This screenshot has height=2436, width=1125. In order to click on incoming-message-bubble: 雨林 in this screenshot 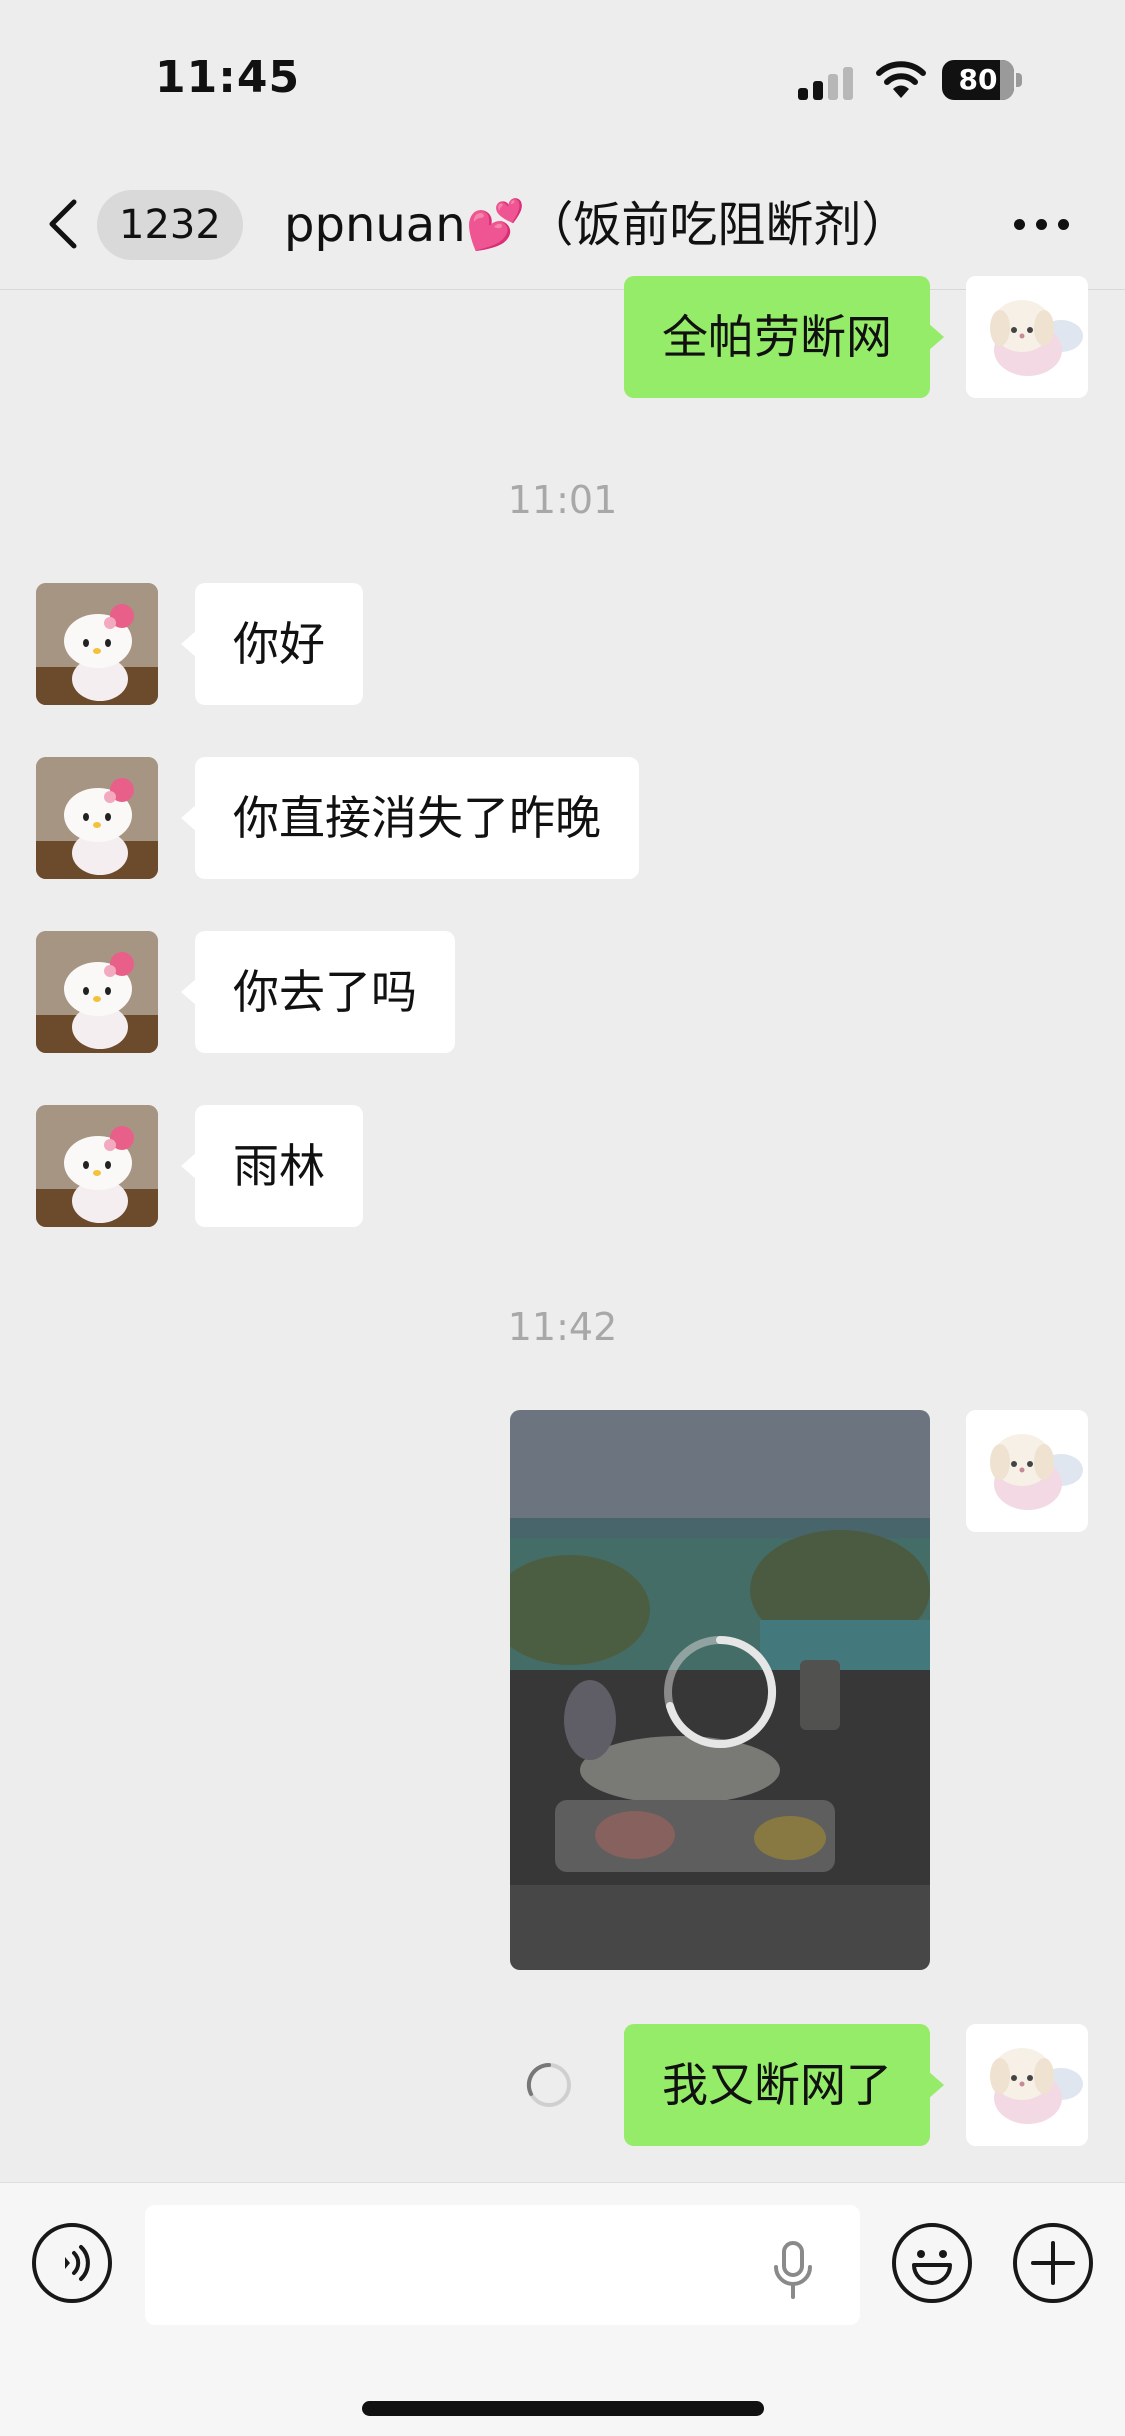, I will do `click(272, 1166)`.